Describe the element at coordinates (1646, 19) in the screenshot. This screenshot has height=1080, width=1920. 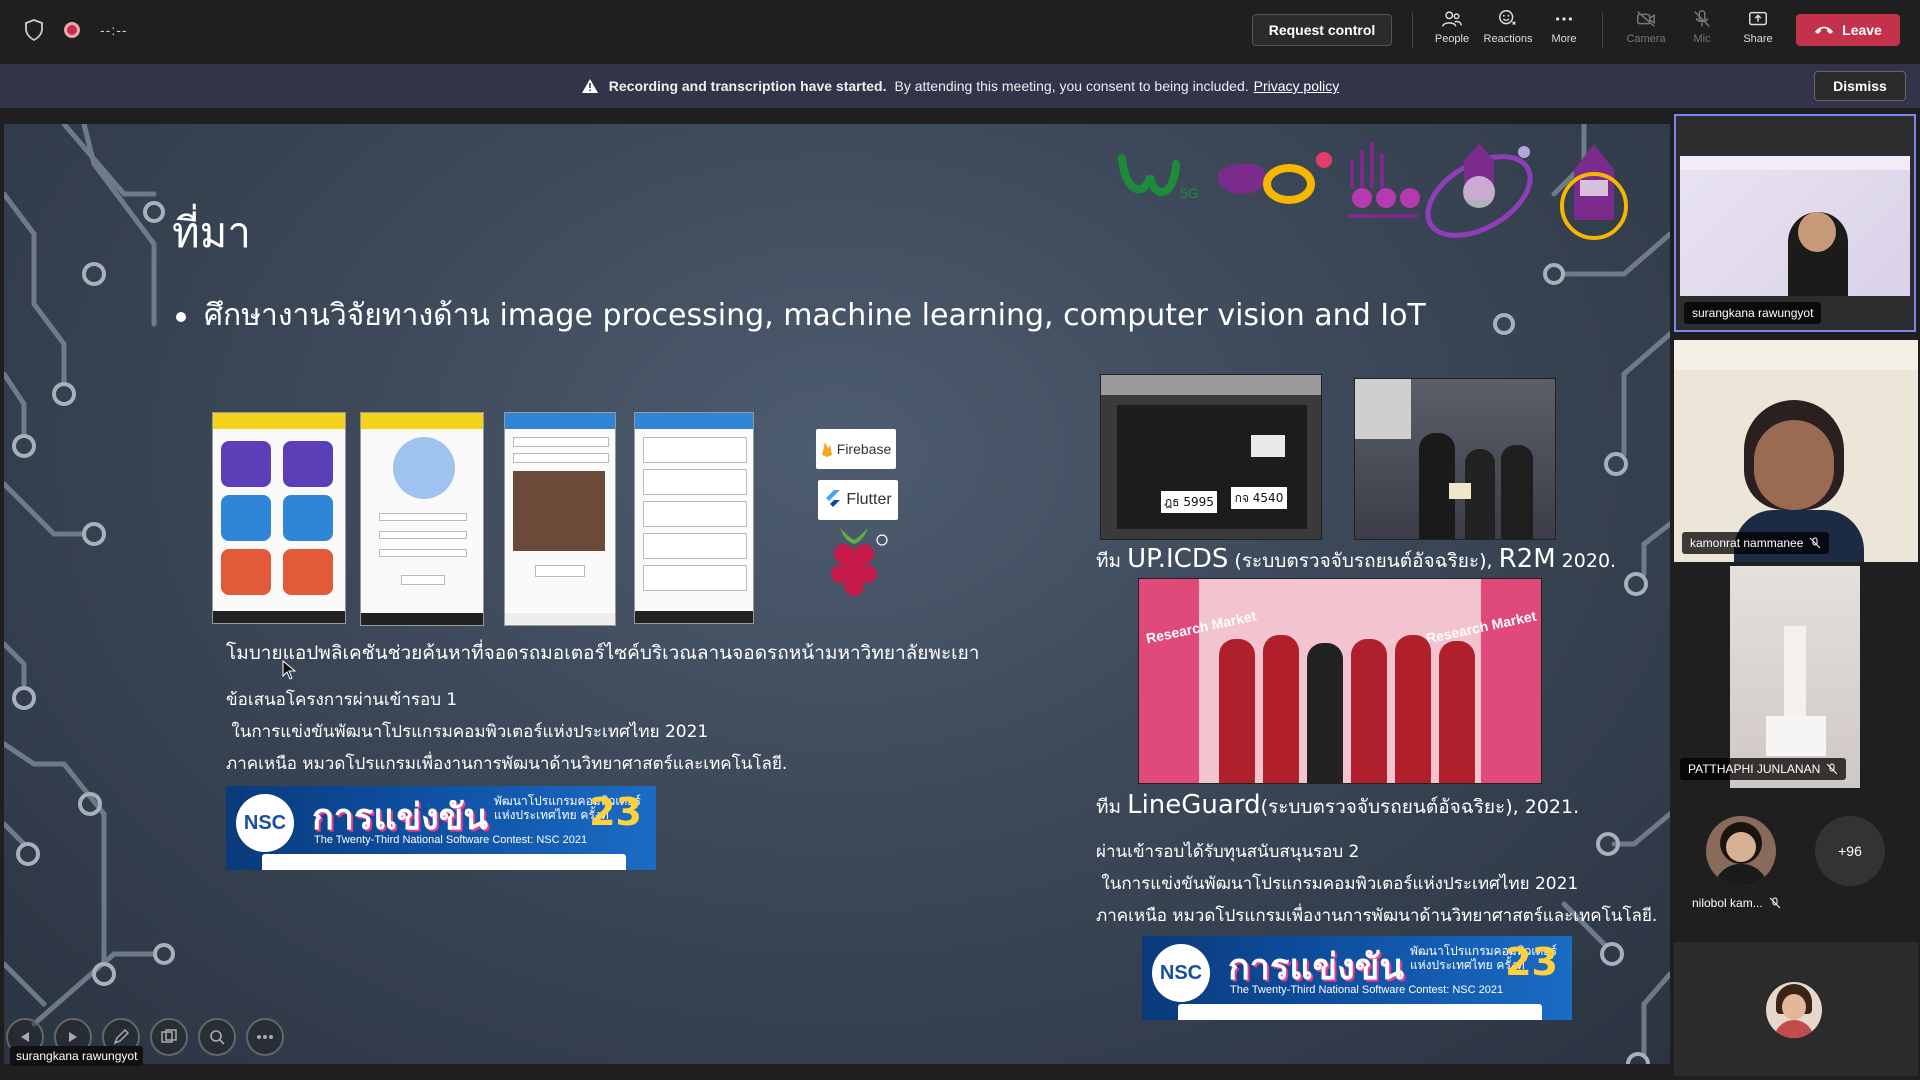
I see `camera-off-icon` at that location.